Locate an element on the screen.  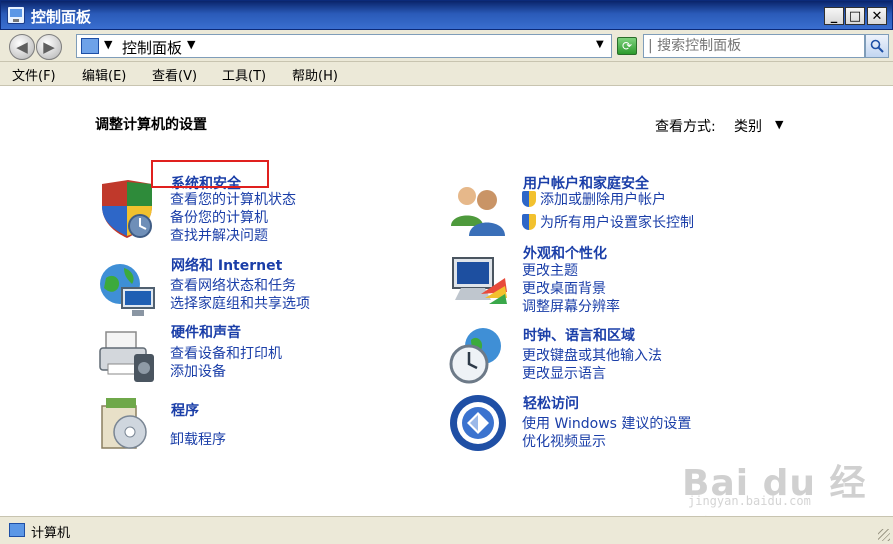
computer-icon is located at coordinates (17, 530).